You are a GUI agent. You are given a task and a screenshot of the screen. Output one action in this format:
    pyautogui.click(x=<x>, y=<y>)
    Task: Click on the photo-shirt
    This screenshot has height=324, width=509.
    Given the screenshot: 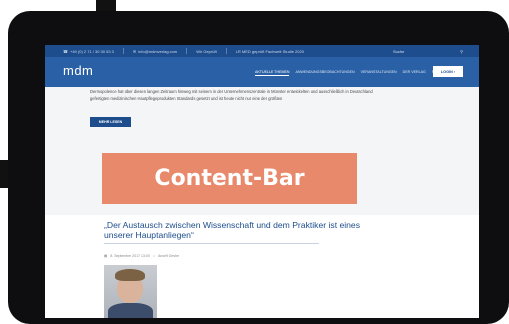 What is the action you would take?
    pyautogui.click(x=130, y=310)
    